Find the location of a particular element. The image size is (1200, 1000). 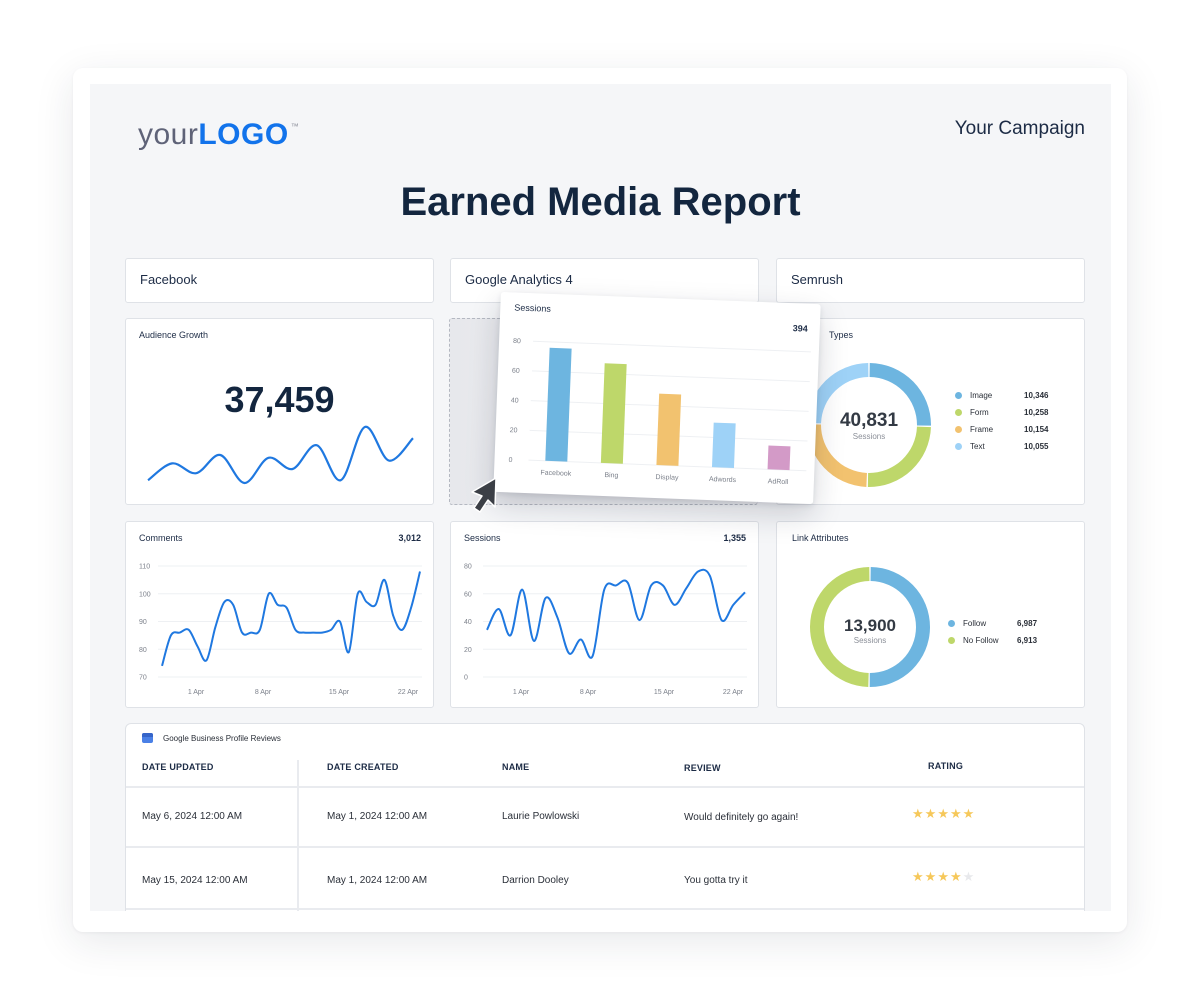

y-tick-label: 0 is located at coordinates (510, 460).